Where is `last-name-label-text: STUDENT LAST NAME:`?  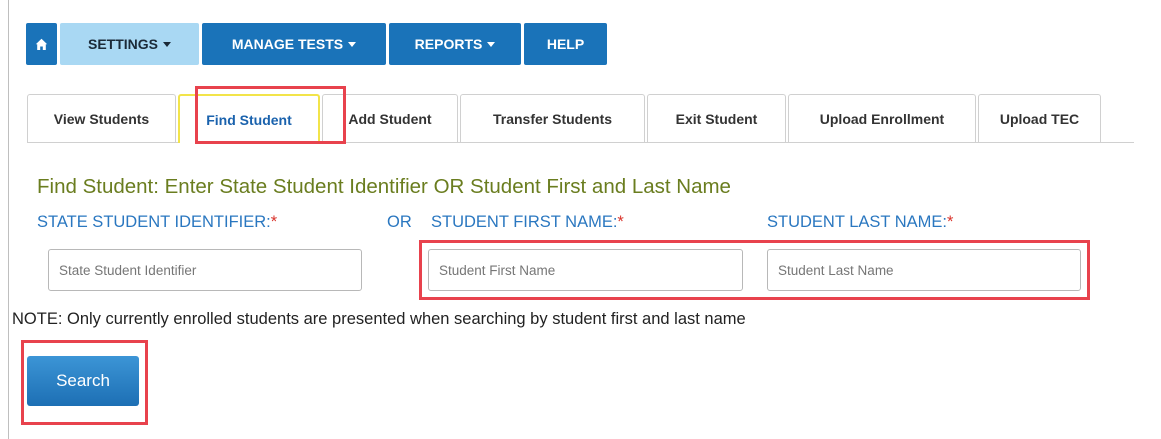 last-name-label-text: STUDENT LAST NAME: is located at coordinates (857, 222).